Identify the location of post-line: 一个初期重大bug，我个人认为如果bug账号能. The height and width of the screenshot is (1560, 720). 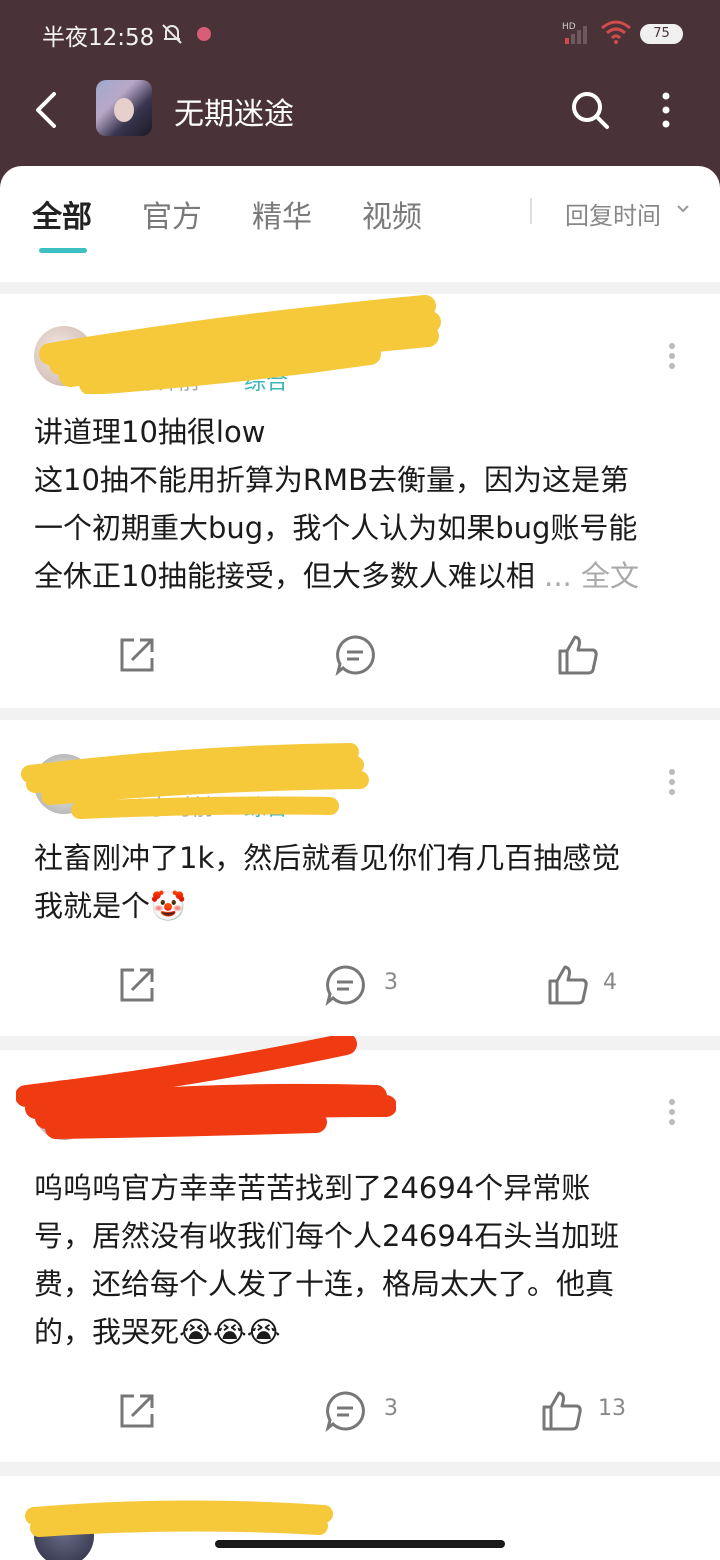
(336, 528).